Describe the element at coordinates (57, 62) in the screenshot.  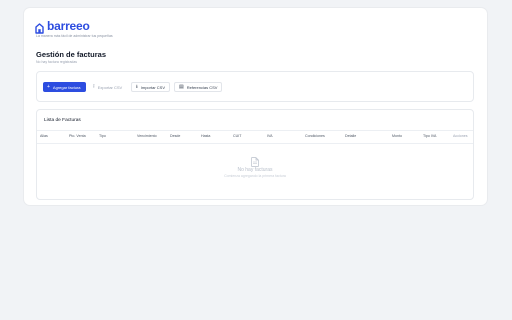
I see `page-subtitle: No hay factura registradas` at that location.